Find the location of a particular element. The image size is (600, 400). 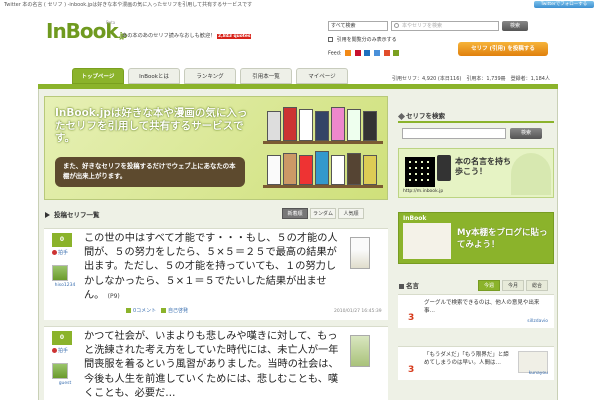

search-icon is located at coordinates (396, 25).